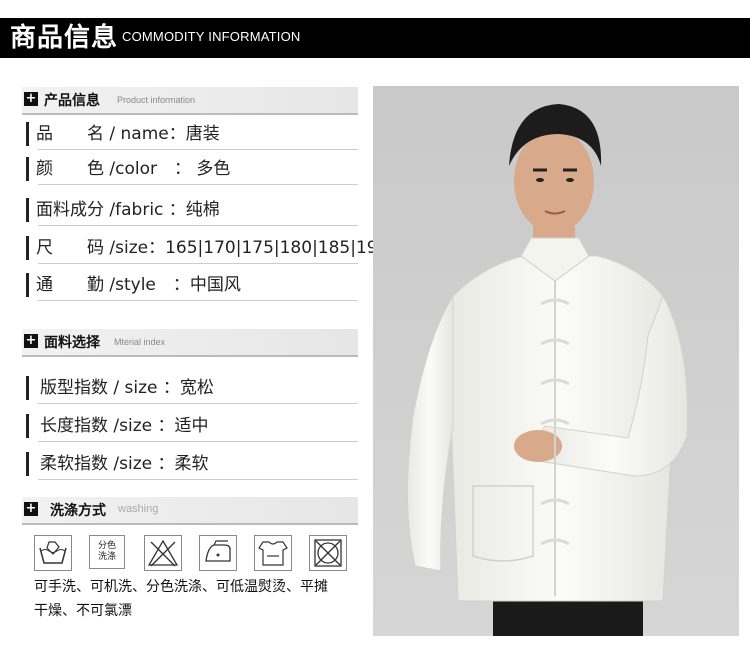 This screenshot has width=750, height=648. I want to click on header-title-cn: 商品信息, so click(64, 38).